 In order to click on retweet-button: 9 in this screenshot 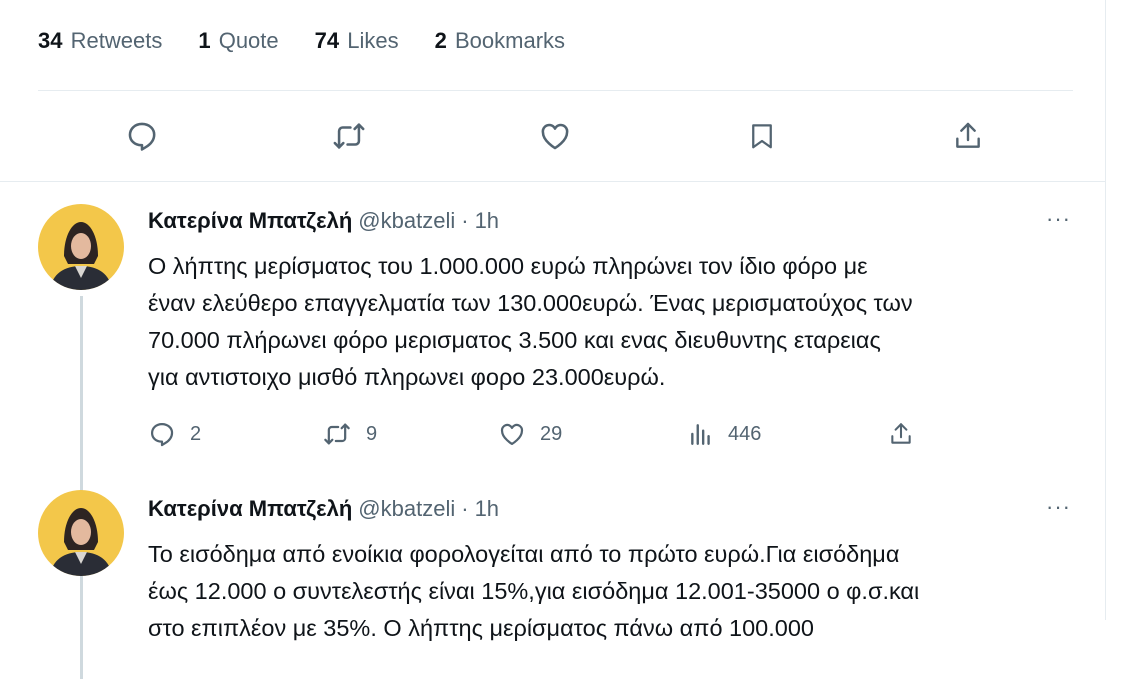, I will do `click(349, 434)`.